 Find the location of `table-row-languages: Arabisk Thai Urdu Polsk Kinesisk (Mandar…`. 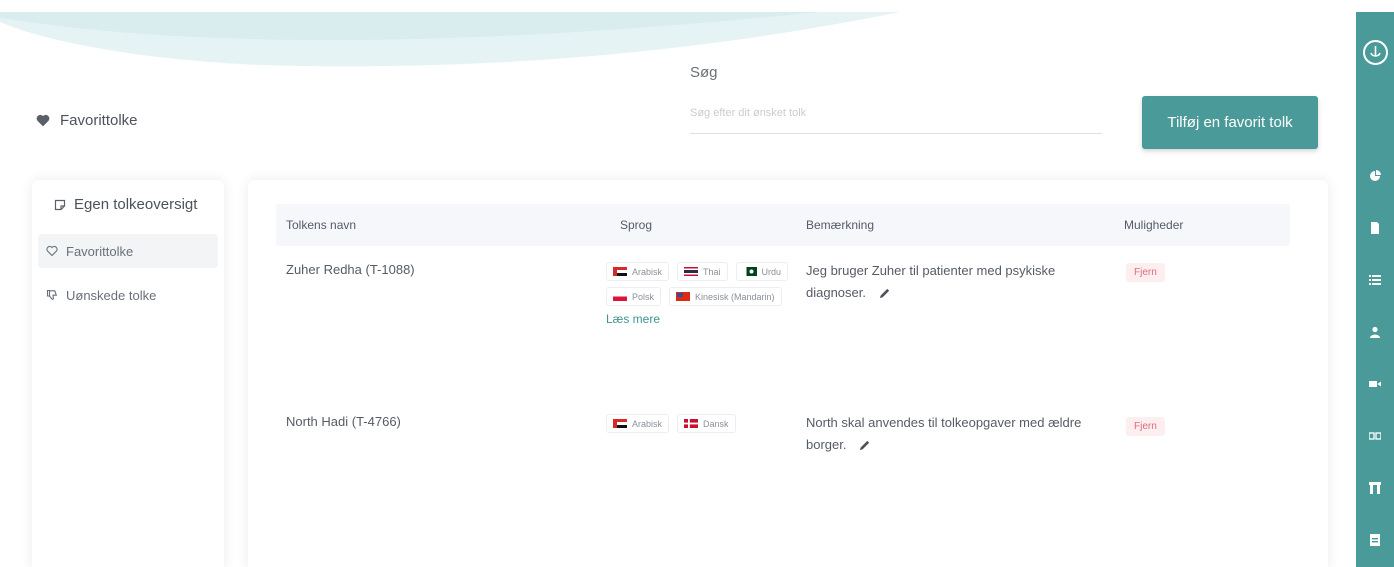

table-row-languages: Arabisk Thai Urdu Polsk Kinesisk (Mandar… is located at coordinates (706, 294).